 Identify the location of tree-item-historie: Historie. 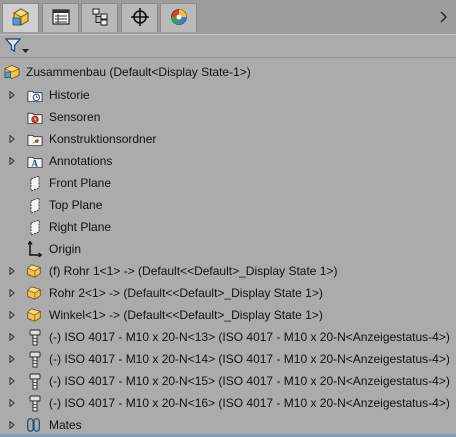
(228, 95).